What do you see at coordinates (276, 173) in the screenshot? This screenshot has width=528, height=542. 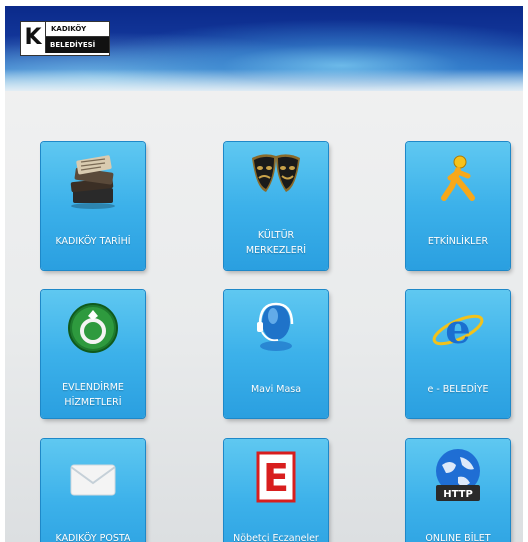 I see `theater-masks-icon` at bounding box center [276, 173].